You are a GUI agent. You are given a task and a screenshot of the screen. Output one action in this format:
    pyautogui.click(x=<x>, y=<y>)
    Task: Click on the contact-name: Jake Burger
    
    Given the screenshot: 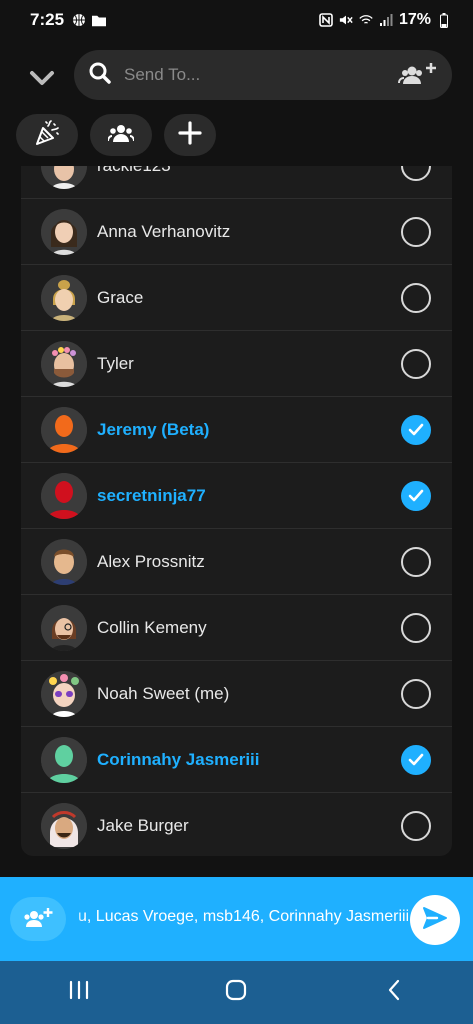 What is the action you would take?
    pyautogui.click(x=143, y=825)
    